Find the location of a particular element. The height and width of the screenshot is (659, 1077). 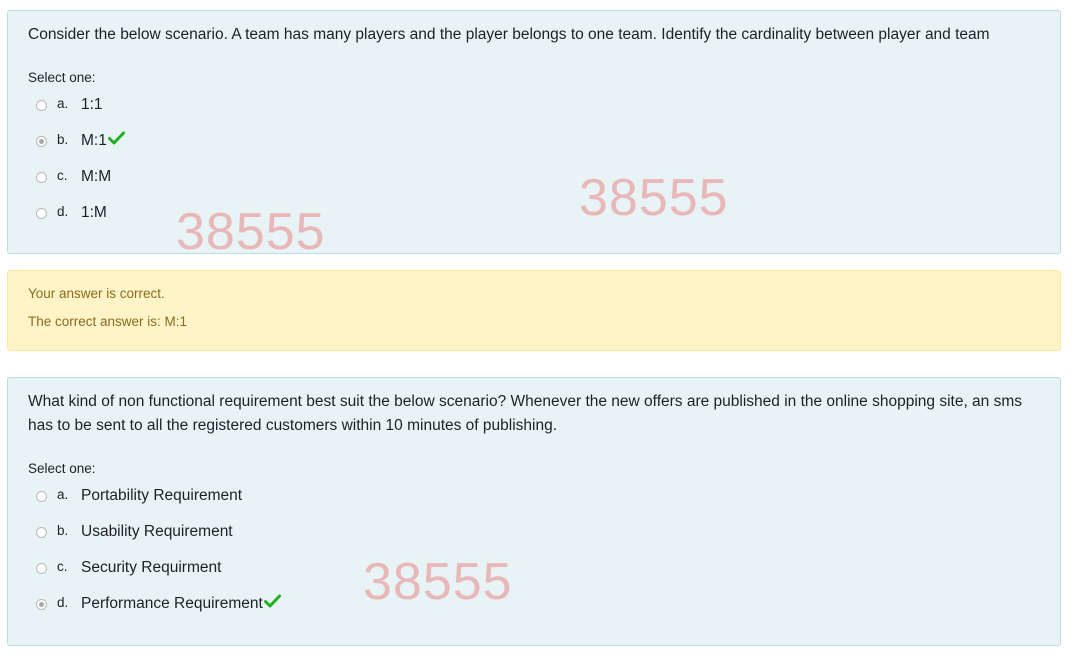

option-label: 1:1 is located at coordinates (92, 104).